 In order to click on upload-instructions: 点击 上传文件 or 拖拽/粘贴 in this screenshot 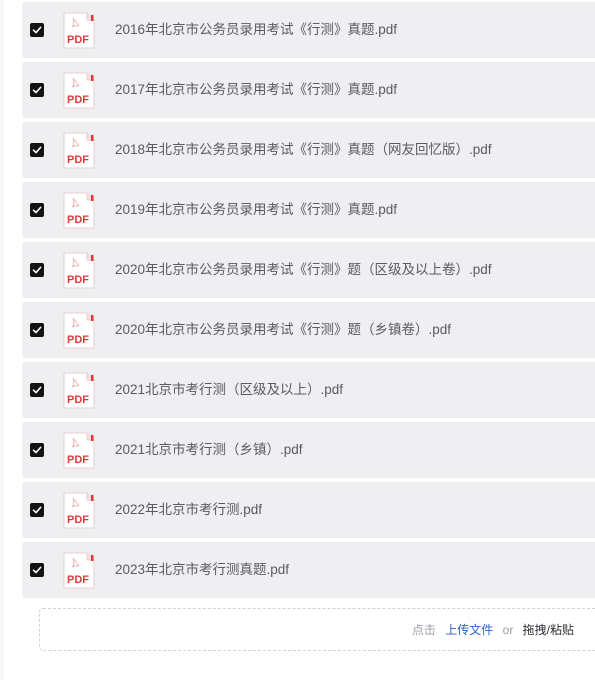, I will do `click(493, 630)`.